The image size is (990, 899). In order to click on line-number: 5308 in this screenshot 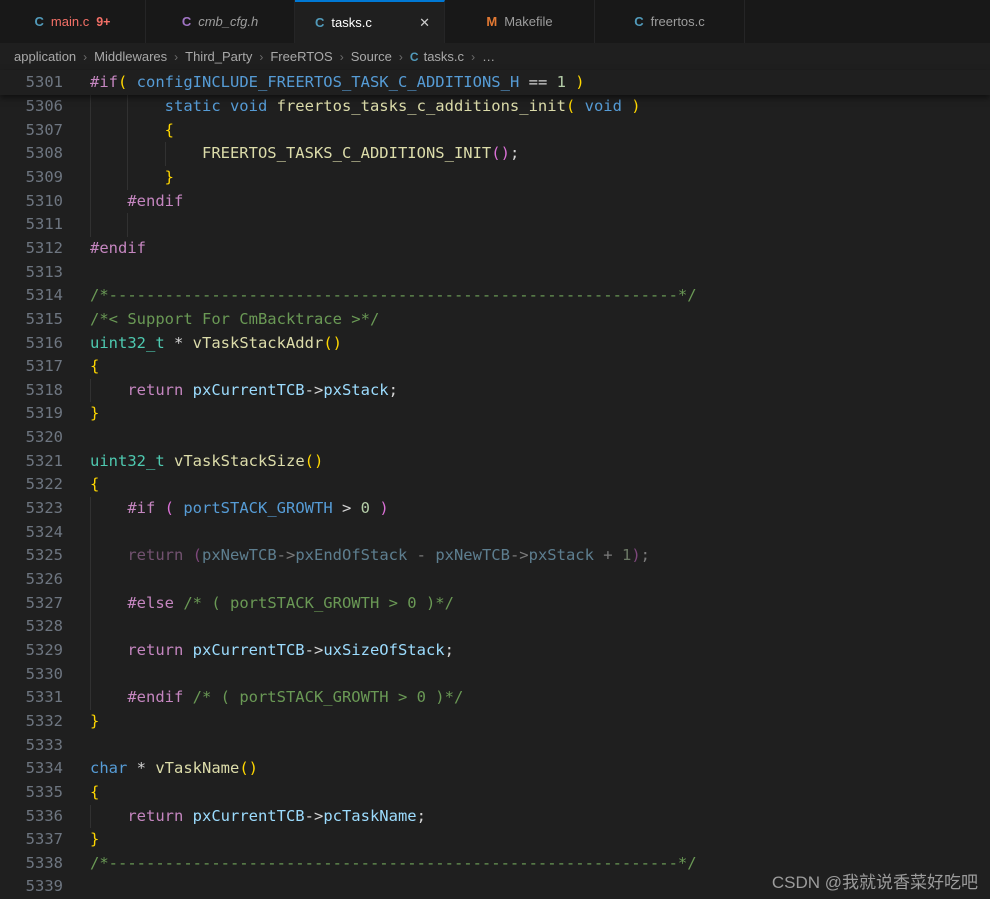, I will do `click(44, 153)`.